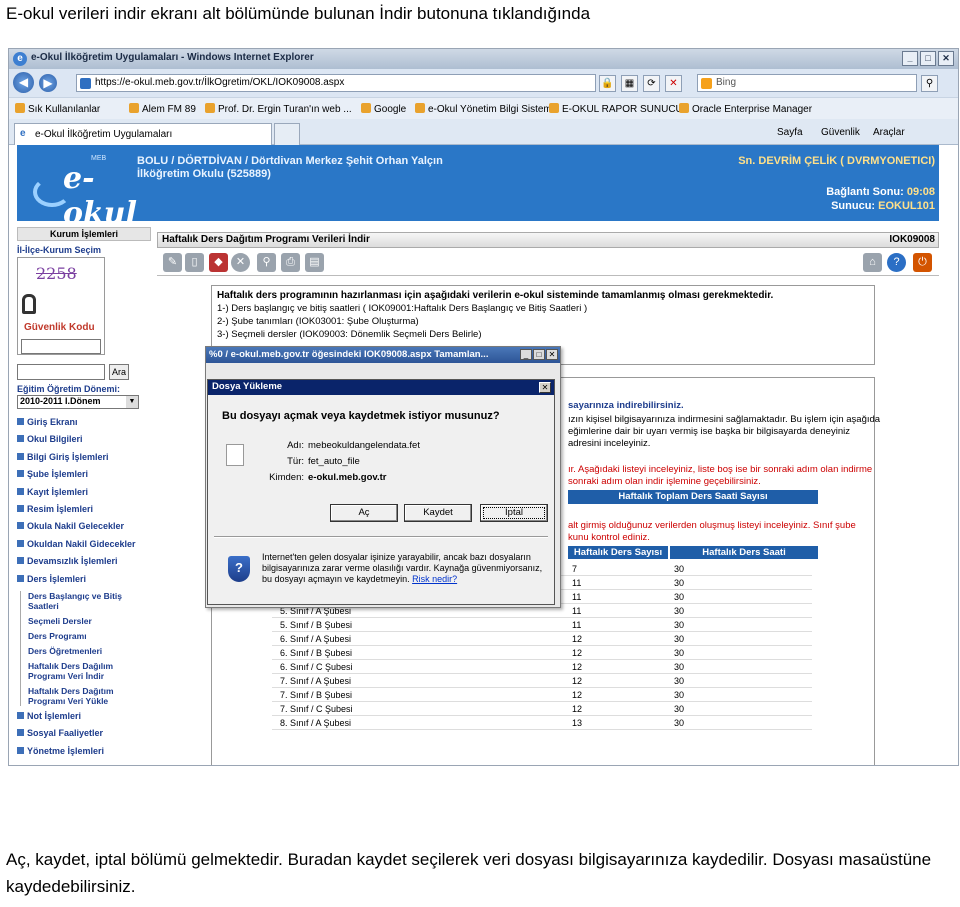 Image resolution: width=960 pixels, height=907 pixels. I want to click on edit-icon: ✎, so click(172, 262).